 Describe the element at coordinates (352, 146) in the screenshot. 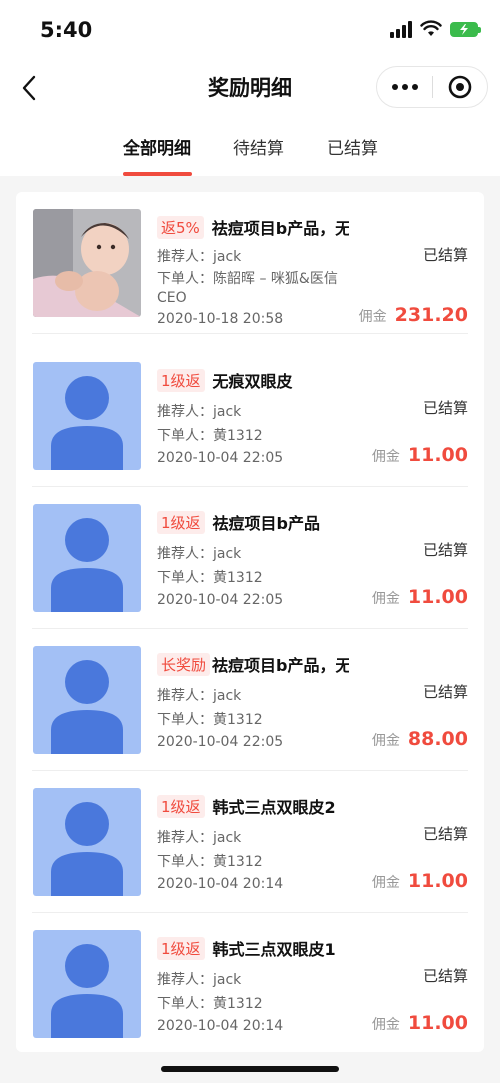

I see `tab-settled: 已结算` at that location.